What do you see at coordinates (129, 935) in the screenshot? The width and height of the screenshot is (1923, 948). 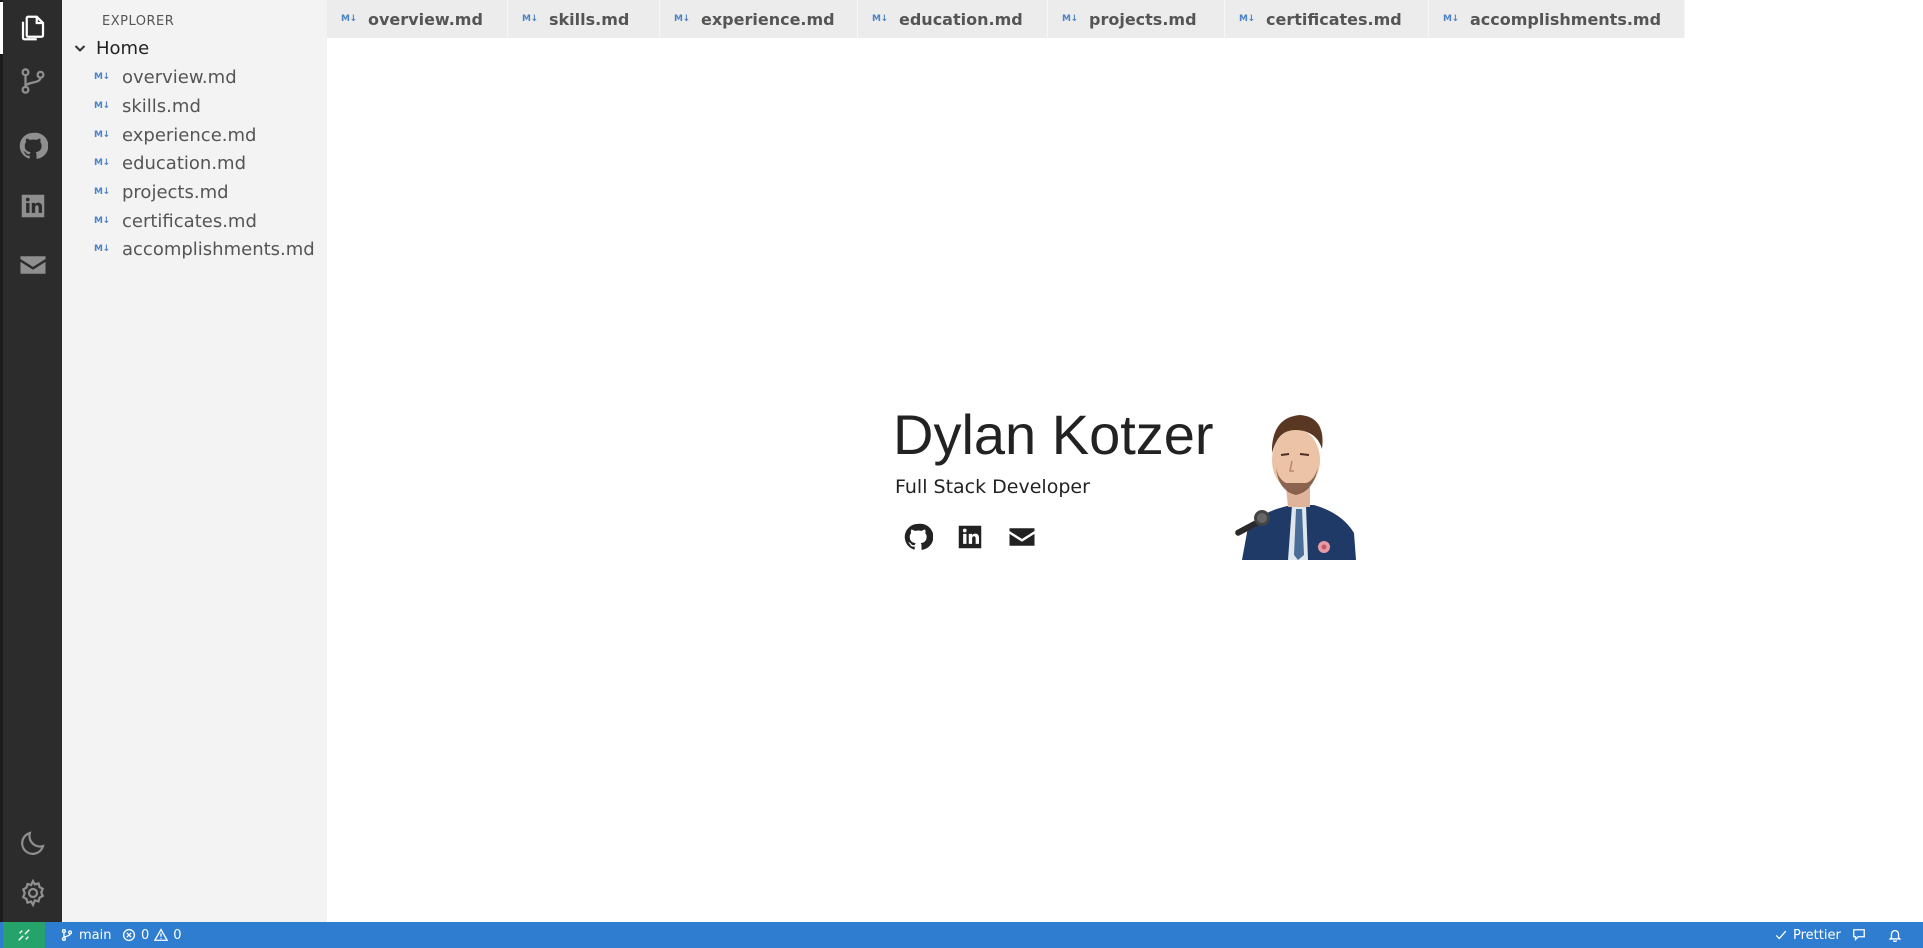 I see `error-icon` at bounding box center [129, 935].